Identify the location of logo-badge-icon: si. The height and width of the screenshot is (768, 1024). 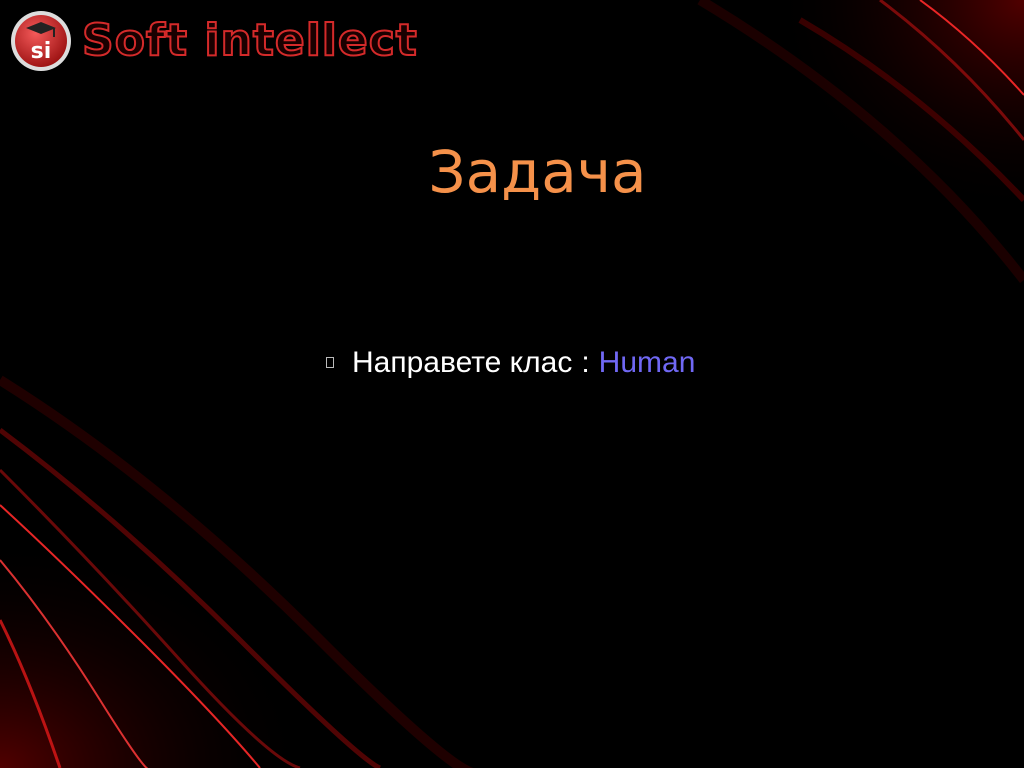
(41, 41).